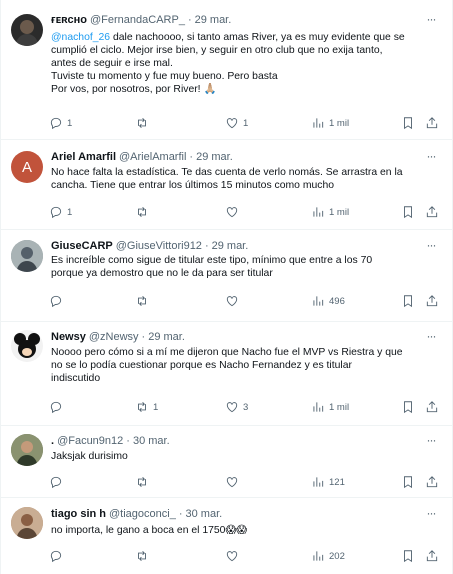  Describe the element at coordinates (83, 157) in the screenshot. I see `display-name: Ariel Amarfil` at that location.